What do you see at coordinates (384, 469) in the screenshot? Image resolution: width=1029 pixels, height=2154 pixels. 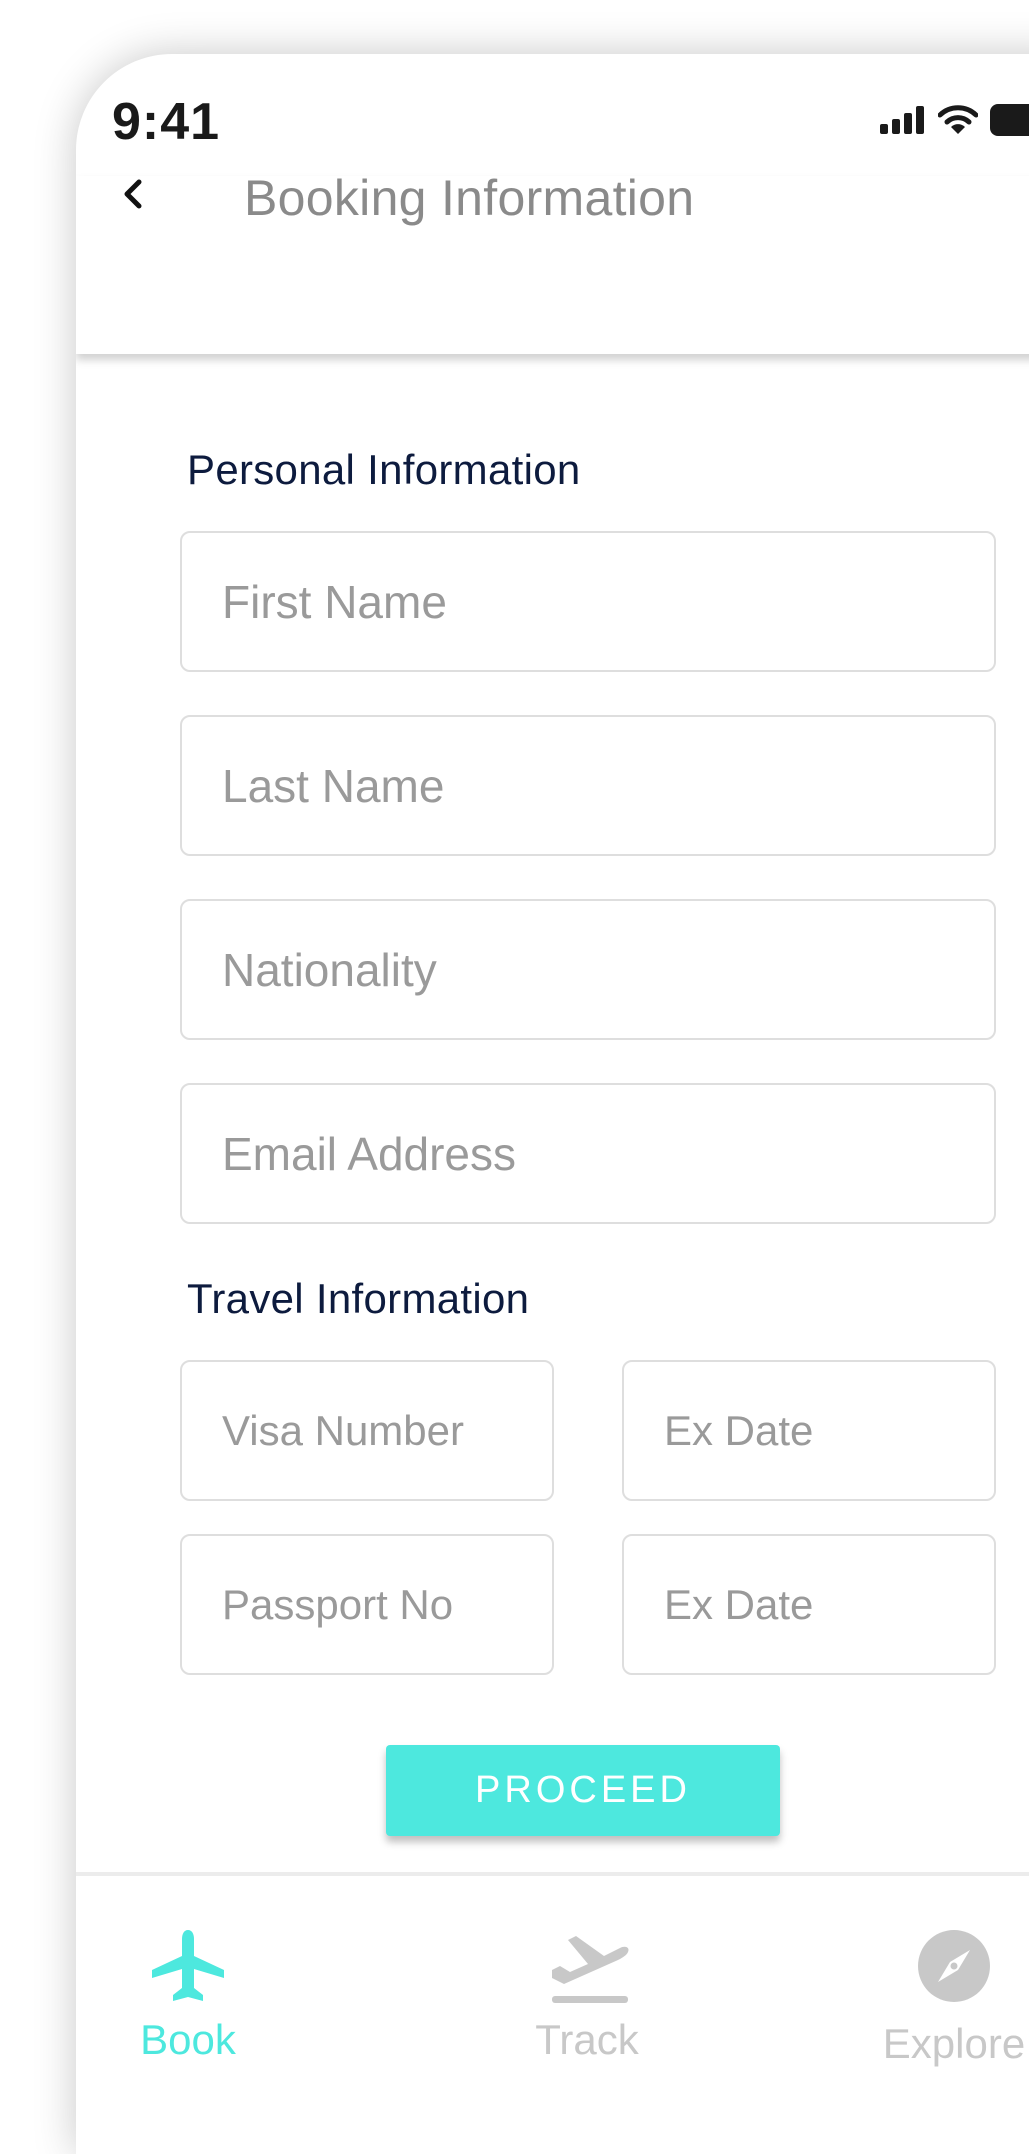 I see `personal-information-heading: Personal Information` at bounding box center [384, 469].